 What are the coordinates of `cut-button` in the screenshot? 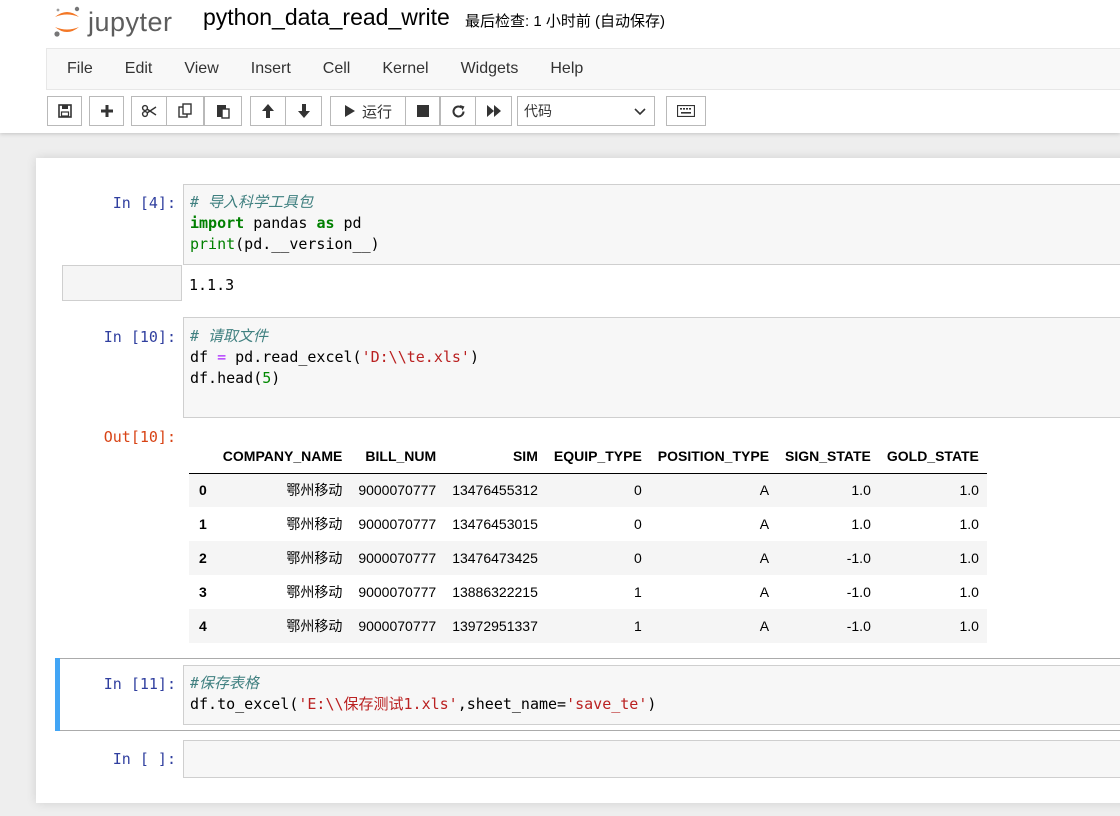 It's located at (149, 111).